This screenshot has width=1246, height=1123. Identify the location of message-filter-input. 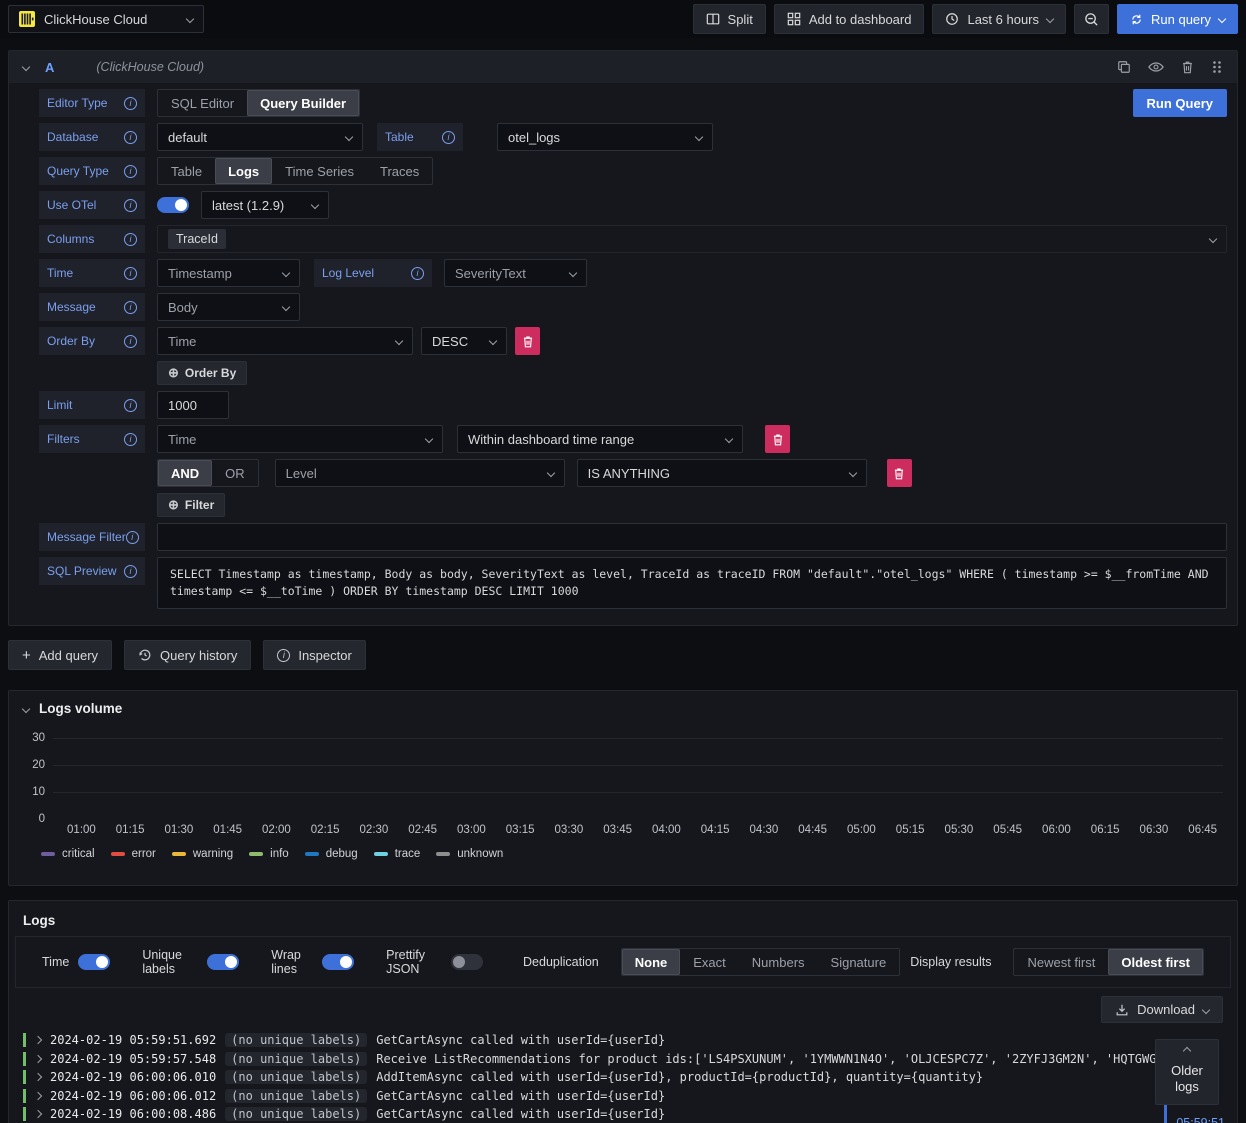
(692, 537).